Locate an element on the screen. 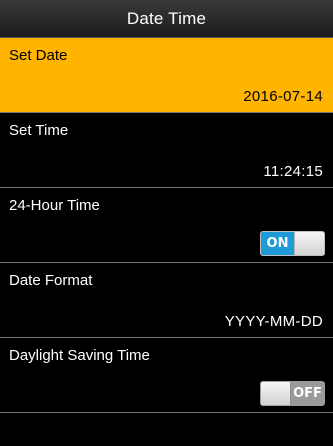 Image resolution: width=333 pixels, height=446 pixels. menu-item-label: Date Format is located at coordinates (51, 280).